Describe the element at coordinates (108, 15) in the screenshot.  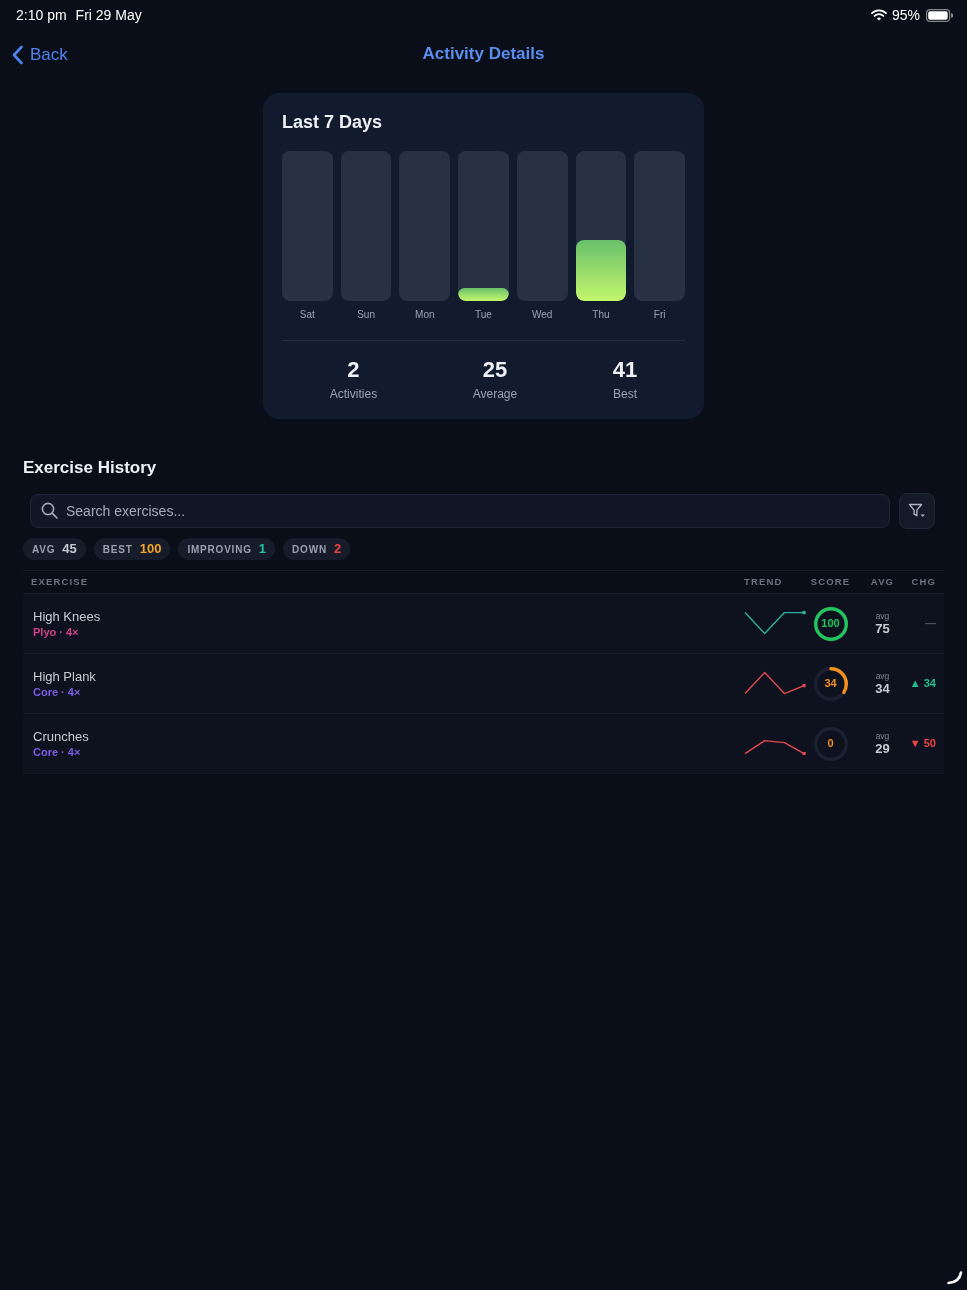
I see `status-date: Fri 29 May` at that location.